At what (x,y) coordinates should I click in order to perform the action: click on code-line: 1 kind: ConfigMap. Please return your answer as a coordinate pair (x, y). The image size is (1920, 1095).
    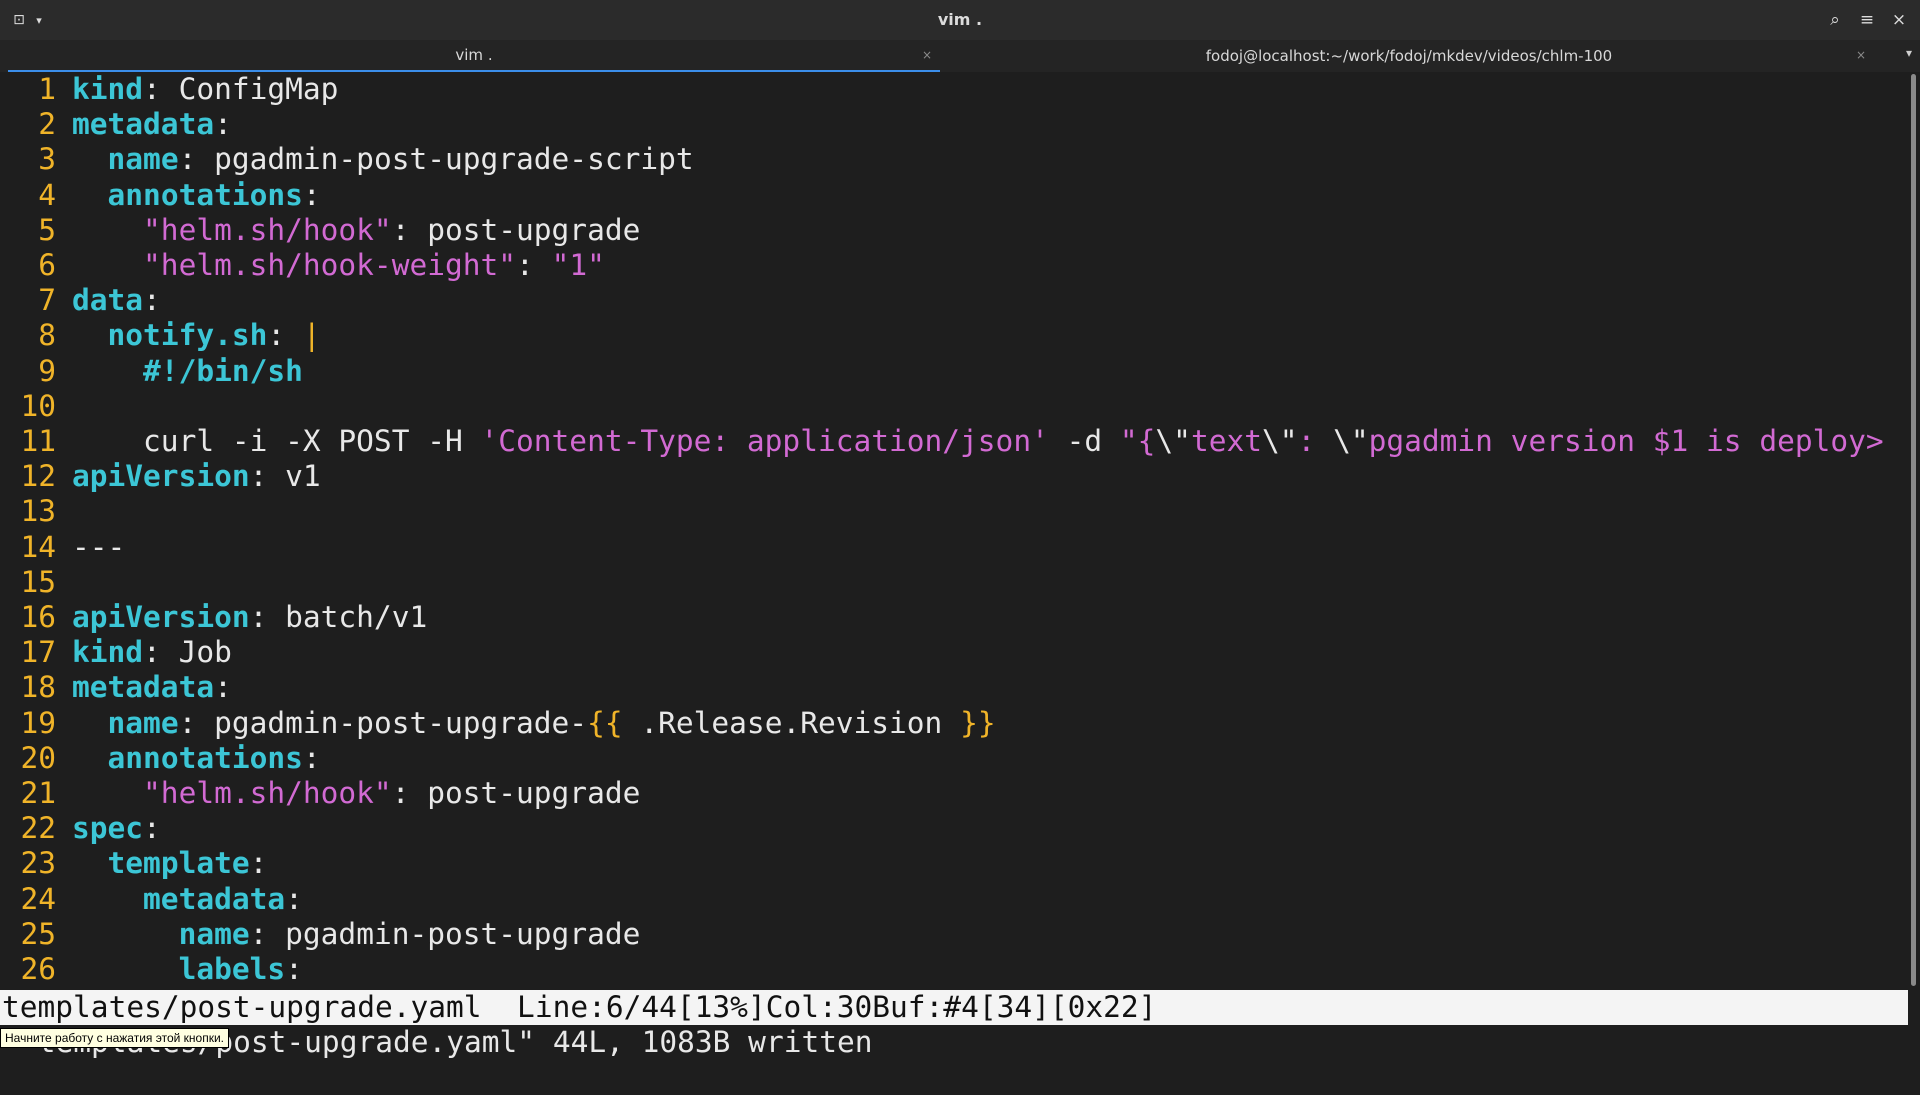
    Looking at the image, I should click on (169, 89).